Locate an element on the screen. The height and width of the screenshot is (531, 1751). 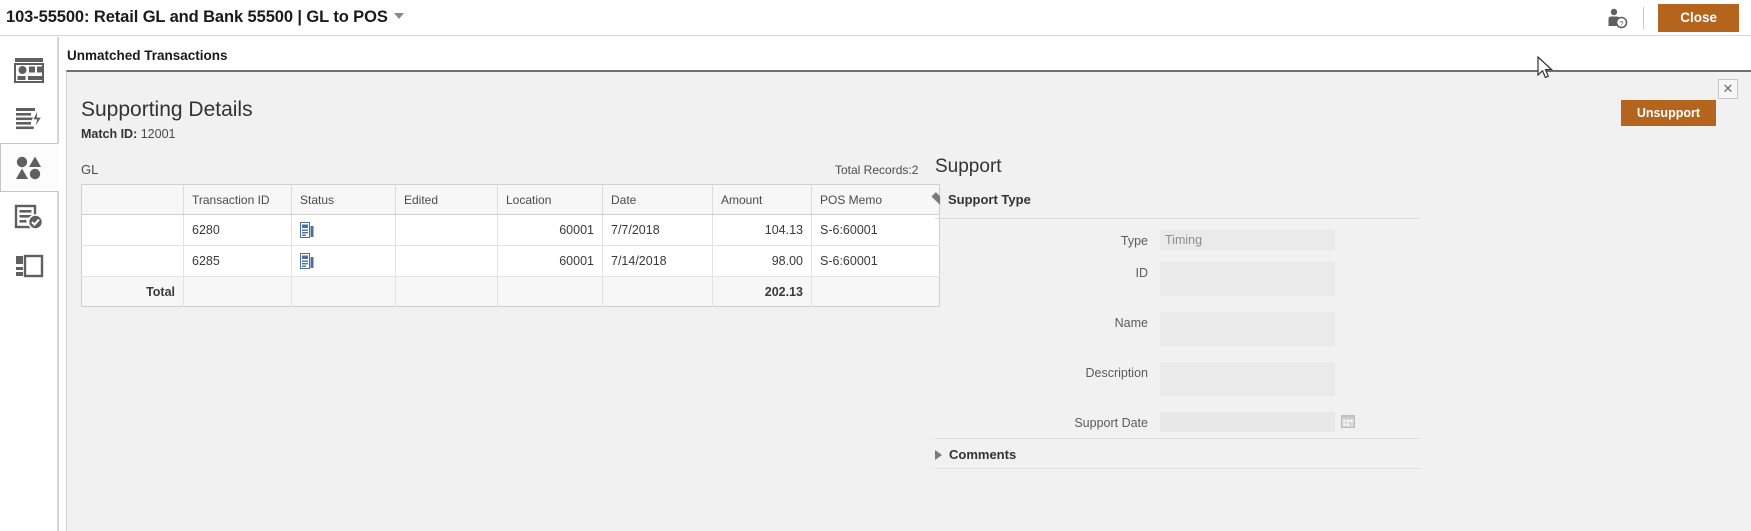
field-row-description: Description is located at coordinates (1180, 379).